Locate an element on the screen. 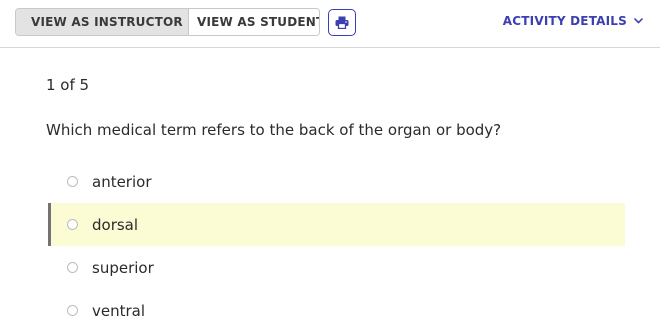  answer-option-ventral: ventral is located at coordinates (336, 310).